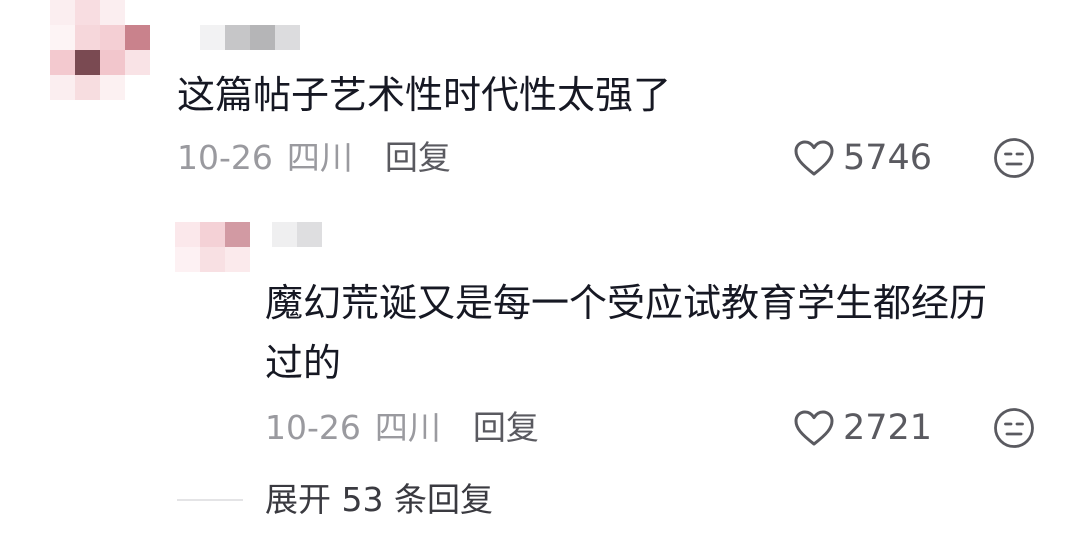 The width and height of the screenshot is (1080, 560). I want to click on avatar, so click(100, 50).